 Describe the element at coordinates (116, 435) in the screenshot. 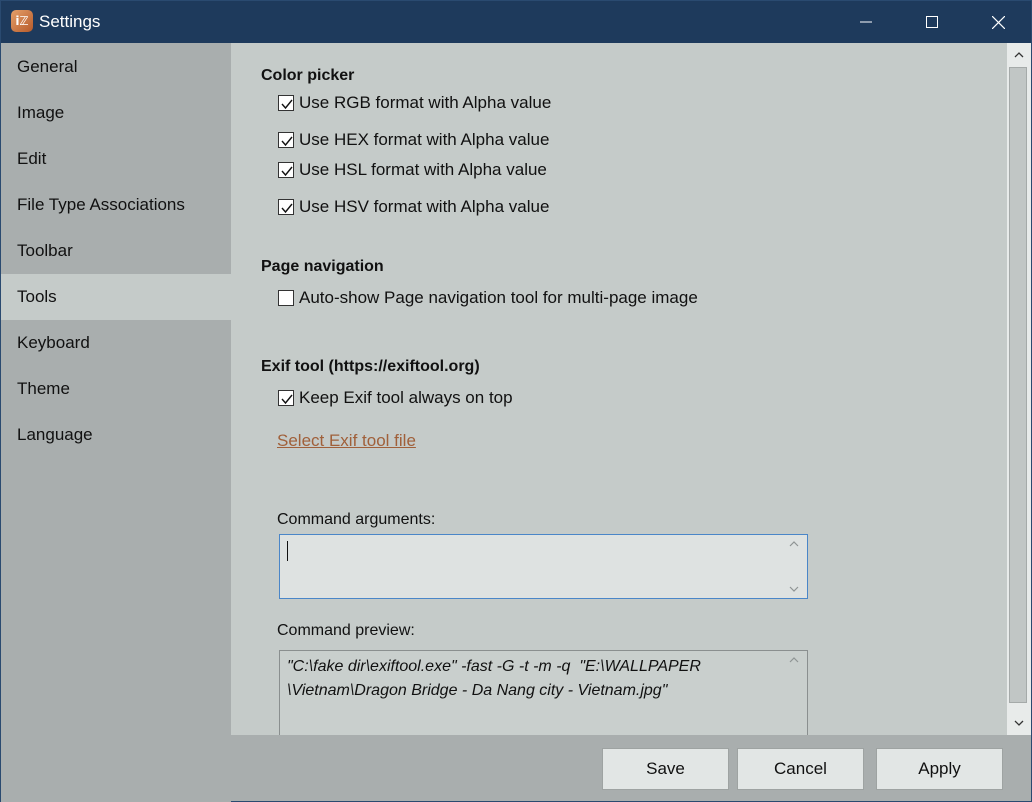

I see `sidebar-item-language: Language` at that location.